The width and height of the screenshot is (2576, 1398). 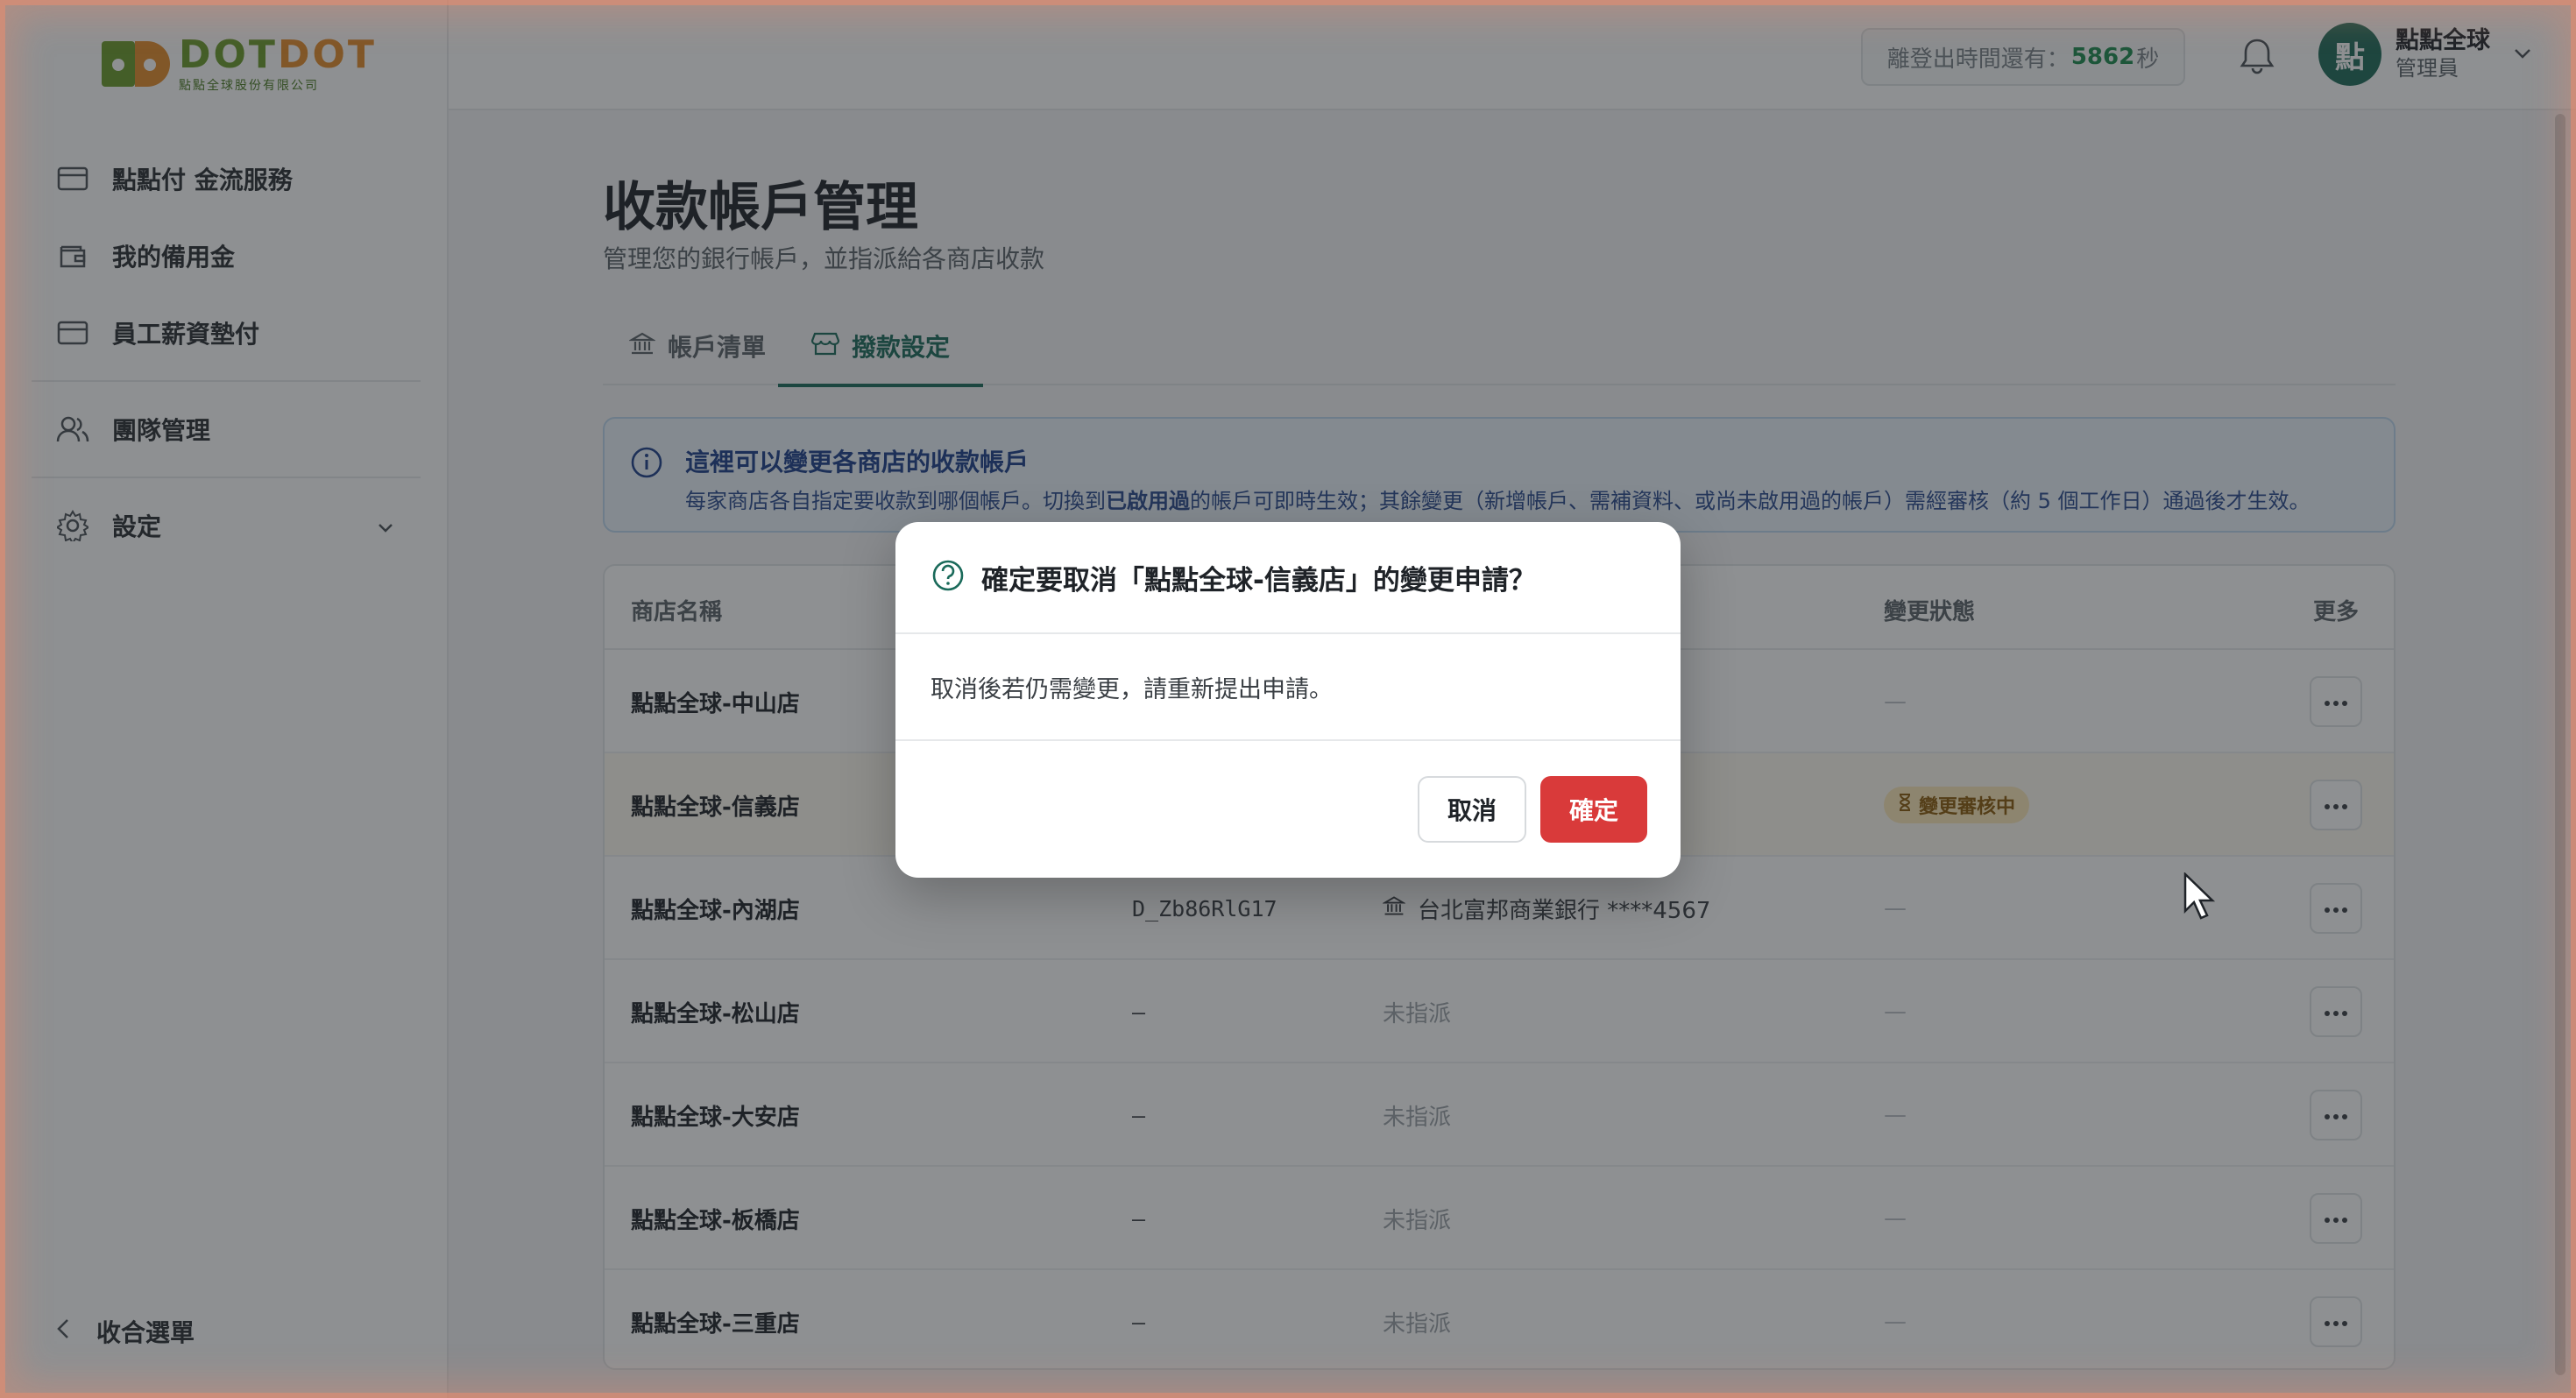 I want to click on cancel-button: 取消, so click(x=1472, y=809).